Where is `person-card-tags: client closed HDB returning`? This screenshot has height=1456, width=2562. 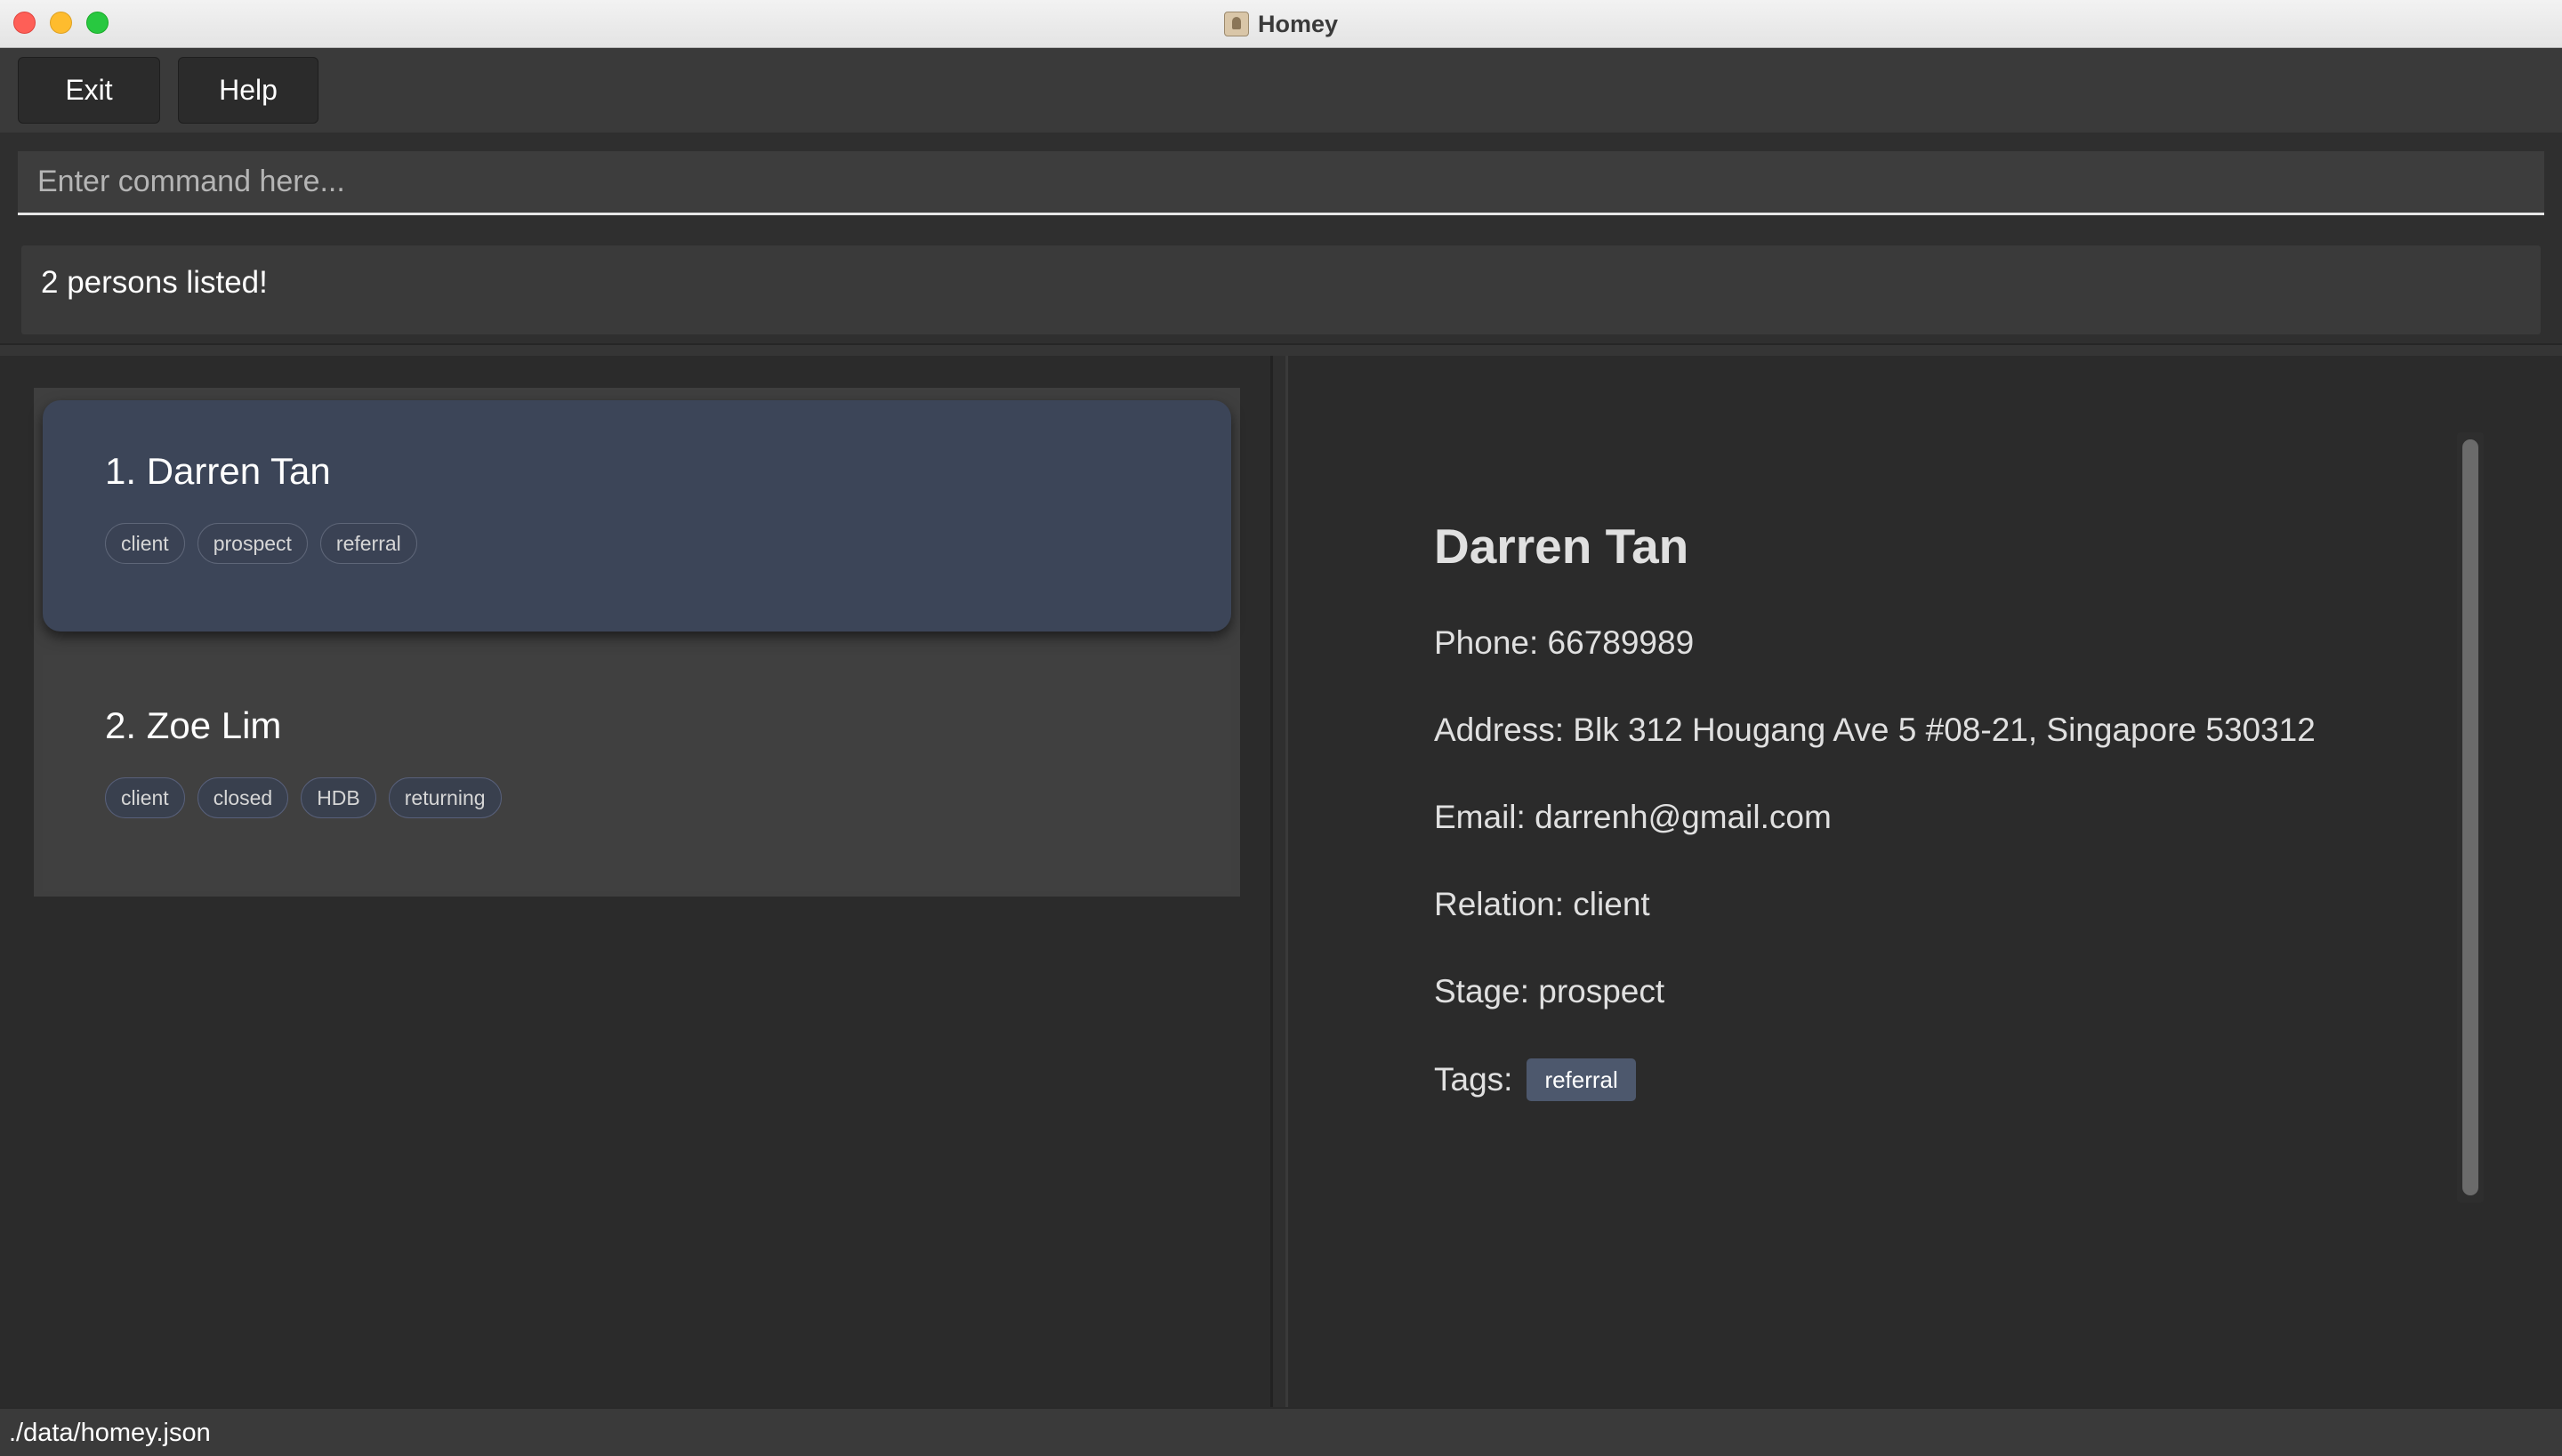
person-card-tags: client closed HDB returning is located at coordinates (303, 797).